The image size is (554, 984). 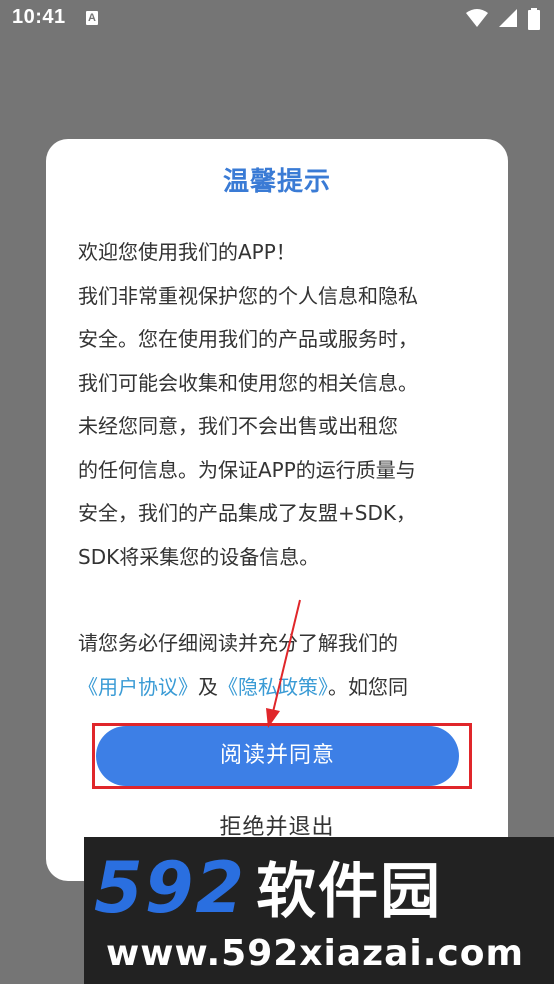 What do you see at coordinates (208, 686) in the screenshot?
I see `and-text: 及` at bounding box center [208, 686].